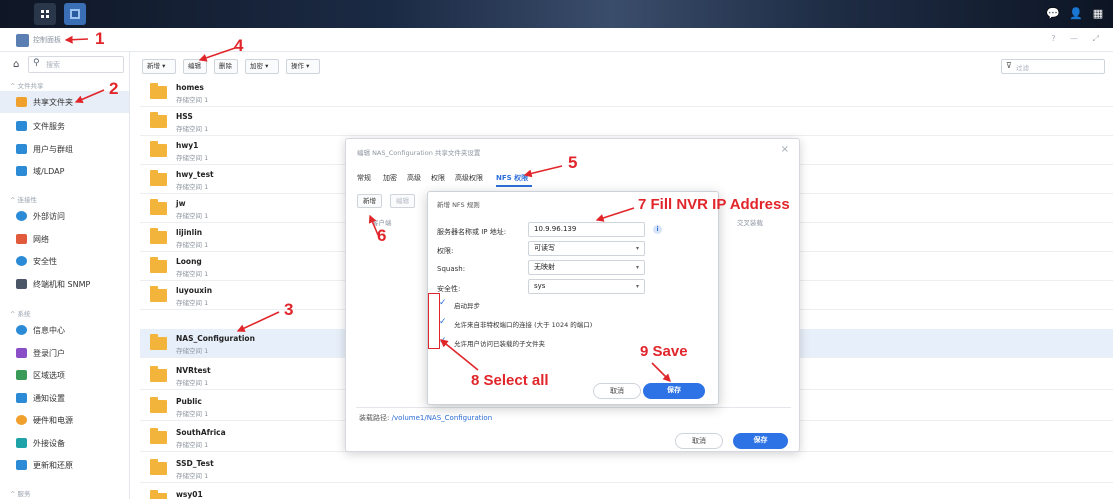  I want to click on nonpriv-port-checkbox: ✓, so click(444, 322).